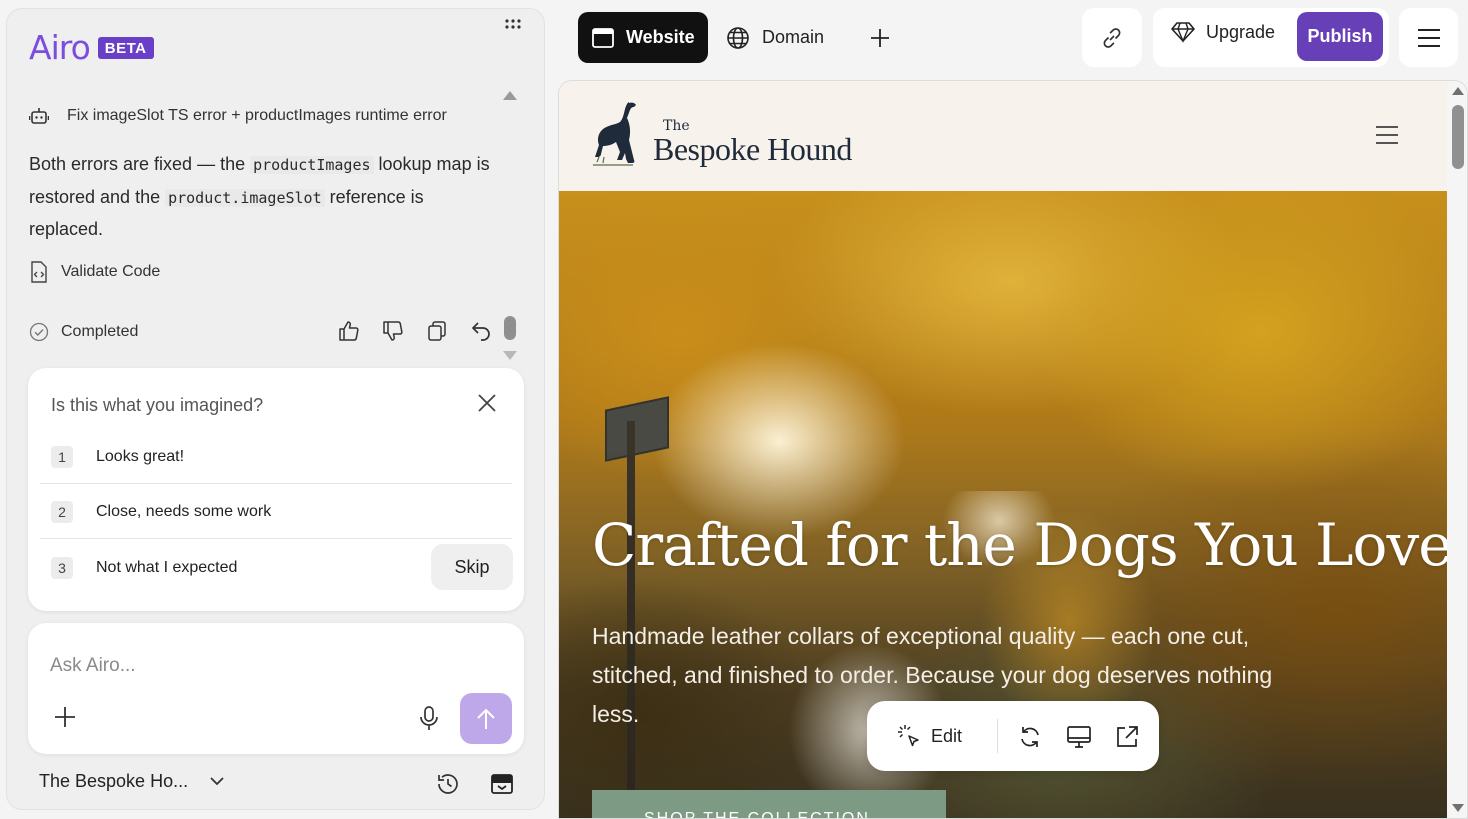 This screenshot has width=1468, height=819. I want to click on option-label: Looks great!, so click(140, 456).